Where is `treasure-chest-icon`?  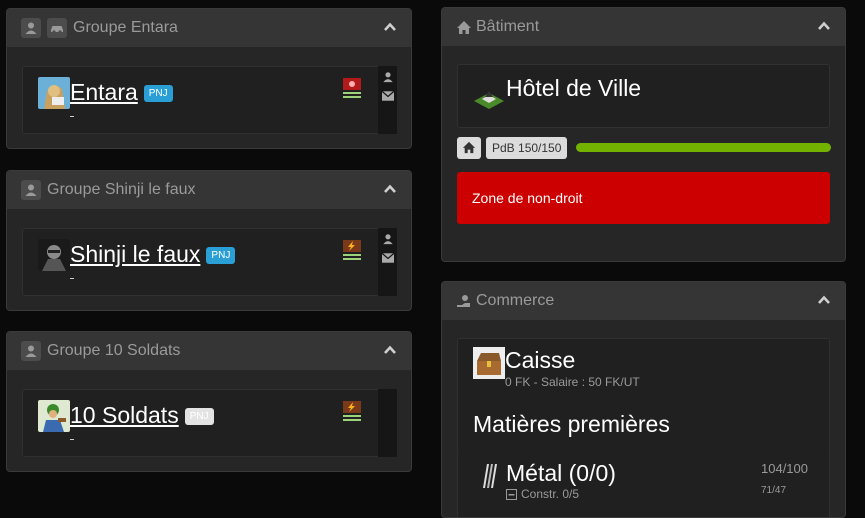 treasure-chest-icon is located at coordinates (489, 363).